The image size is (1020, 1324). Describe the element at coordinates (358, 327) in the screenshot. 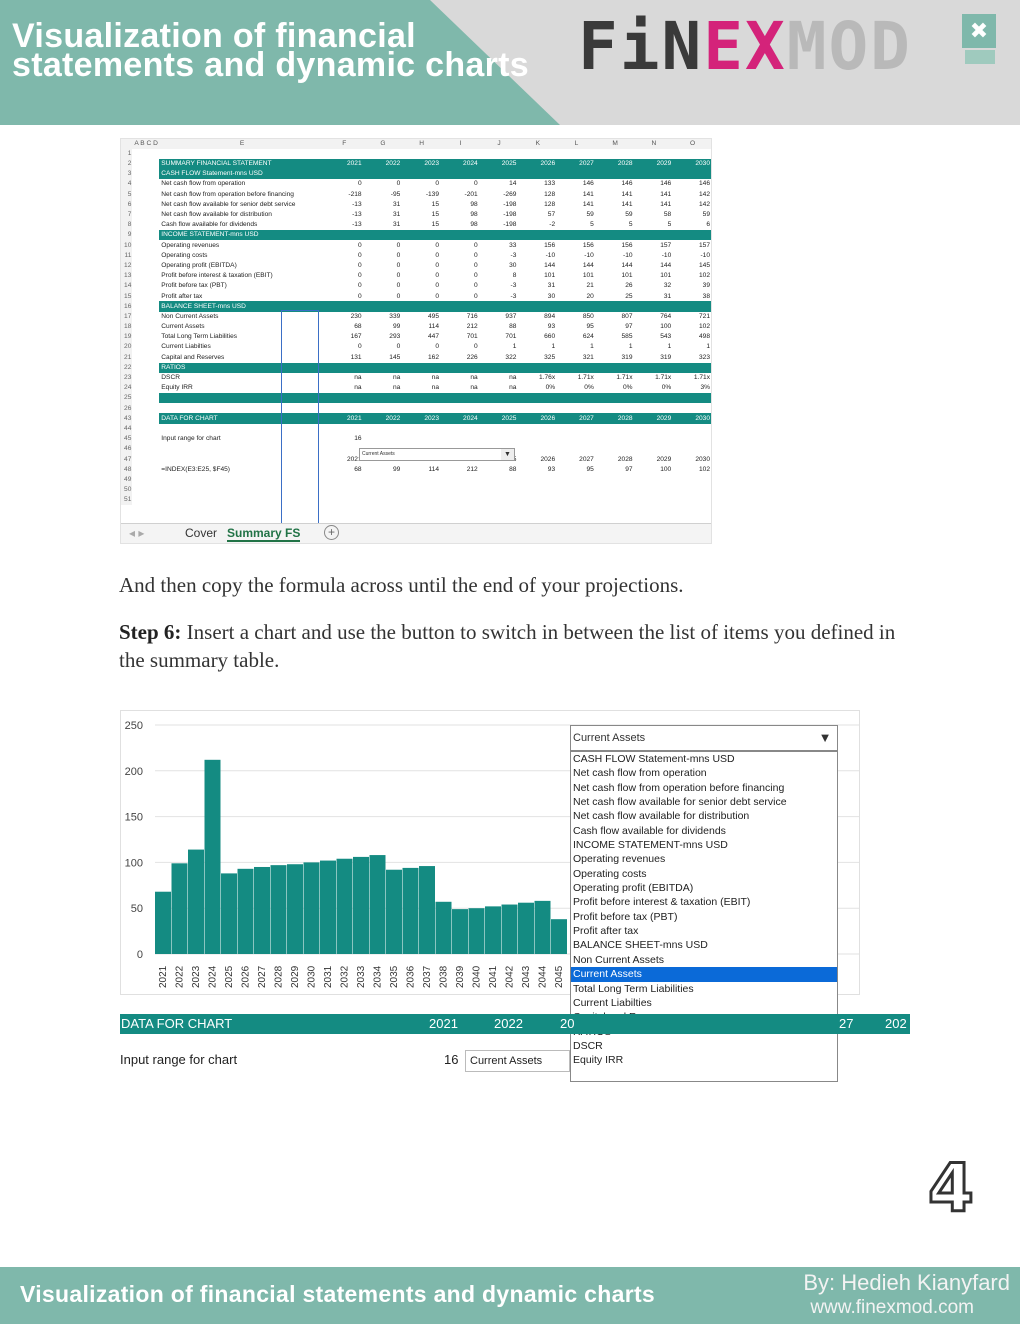

I see `value-cell: 68` at that location.